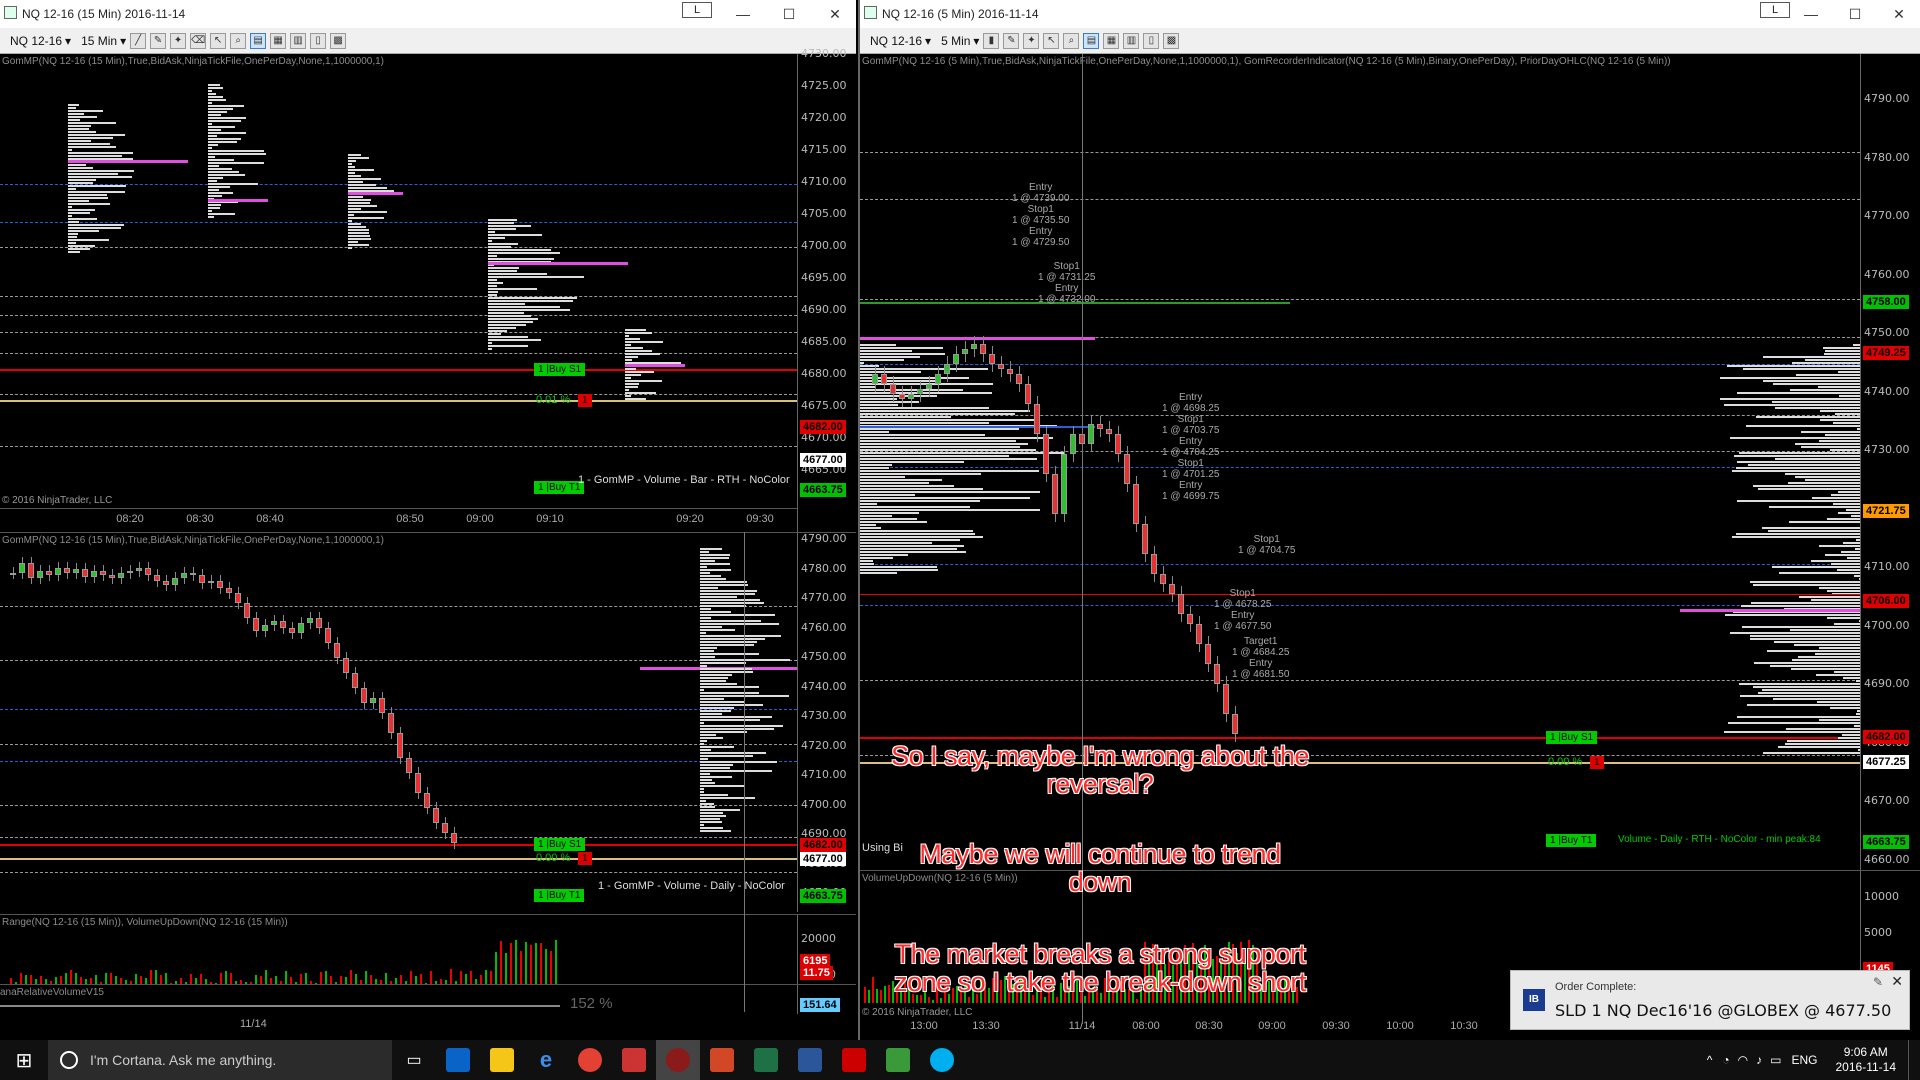  I want to click on language-indicator: ENG, so click(1804, 1060).